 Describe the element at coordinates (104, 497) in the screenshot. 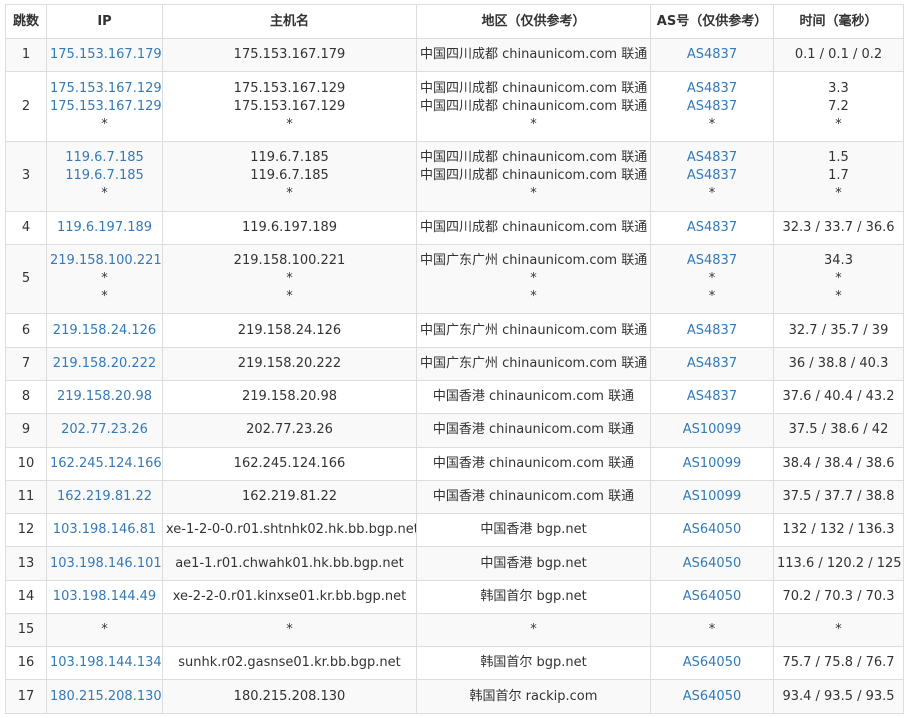

I see `ip-link: 162.219.81.22` at that location.